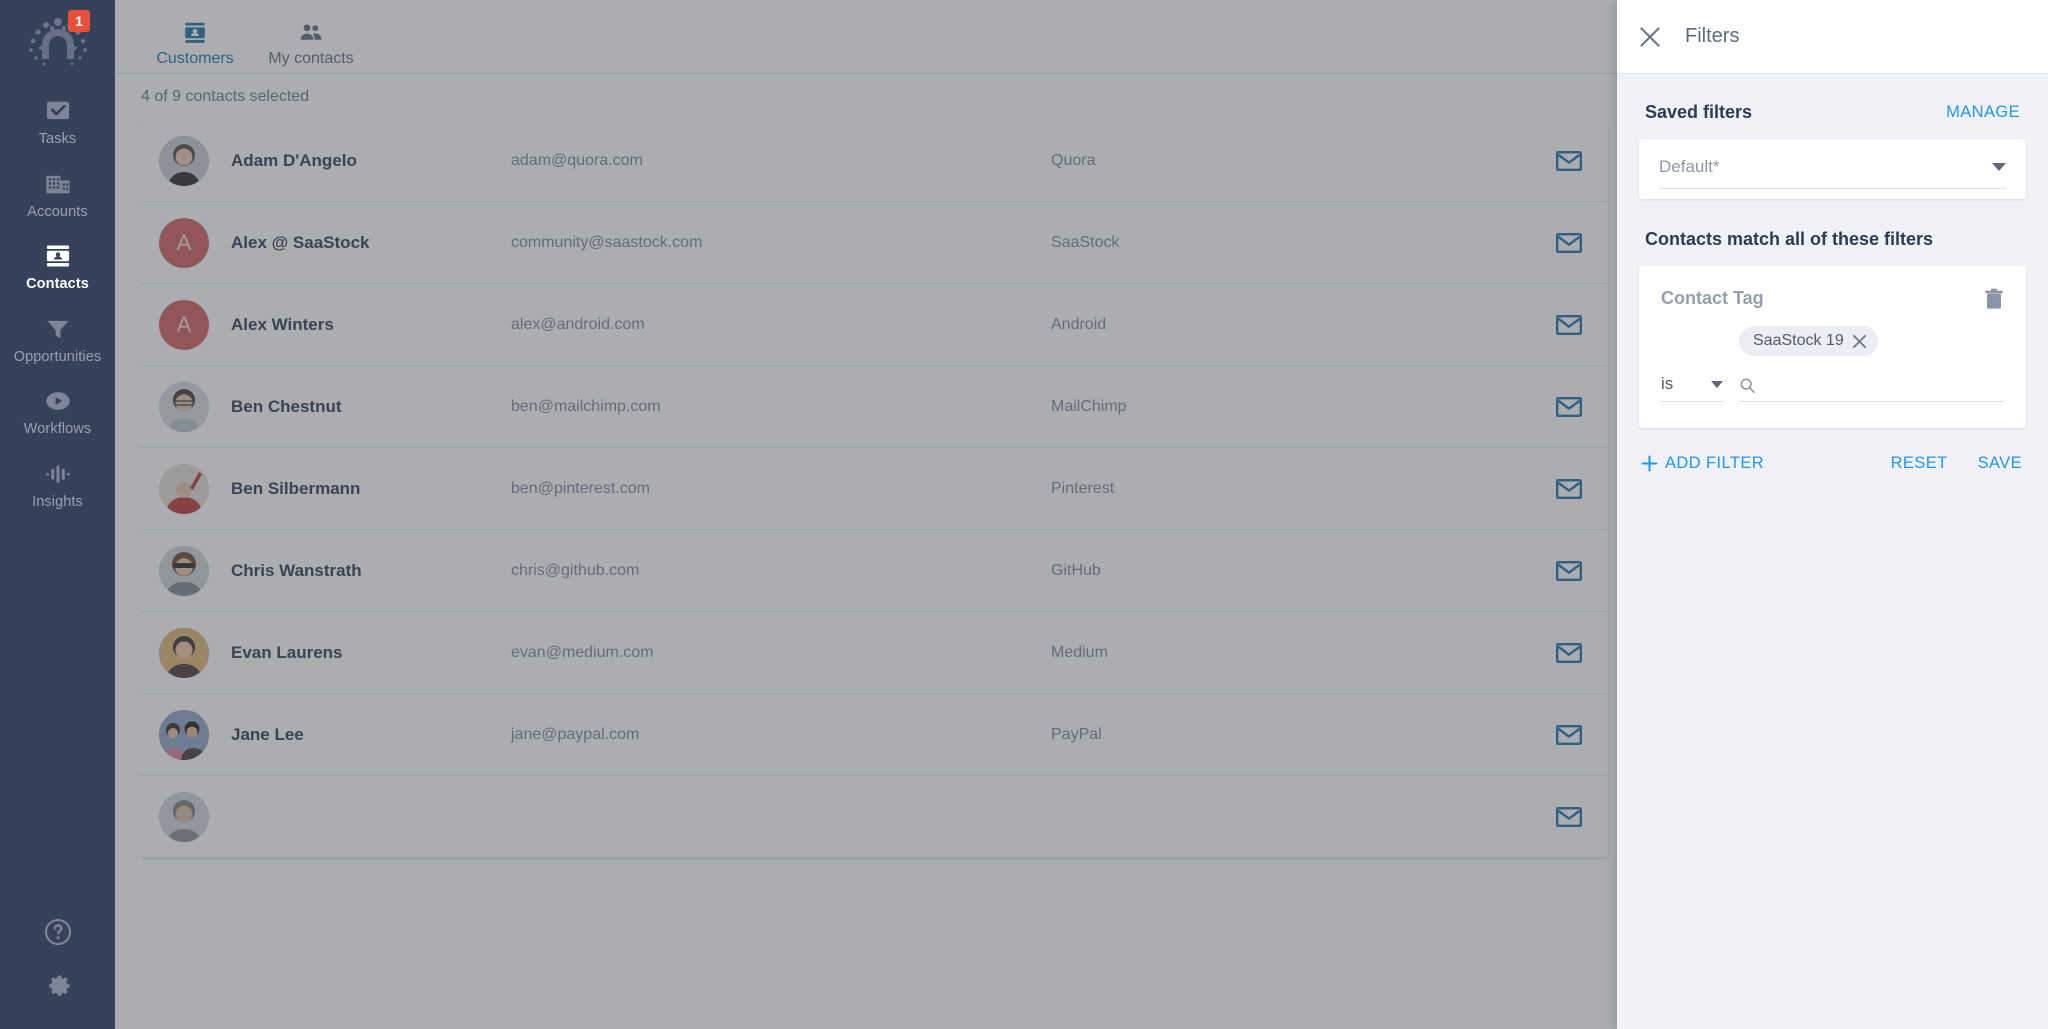 The width and height of the screenshot is (2048, 1029). I want to click on sidebar-item-label: Accounts, so click(57, 211).